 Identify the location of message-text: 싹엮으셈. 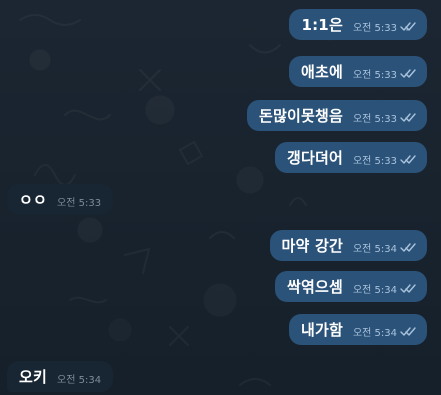
(314, 287).